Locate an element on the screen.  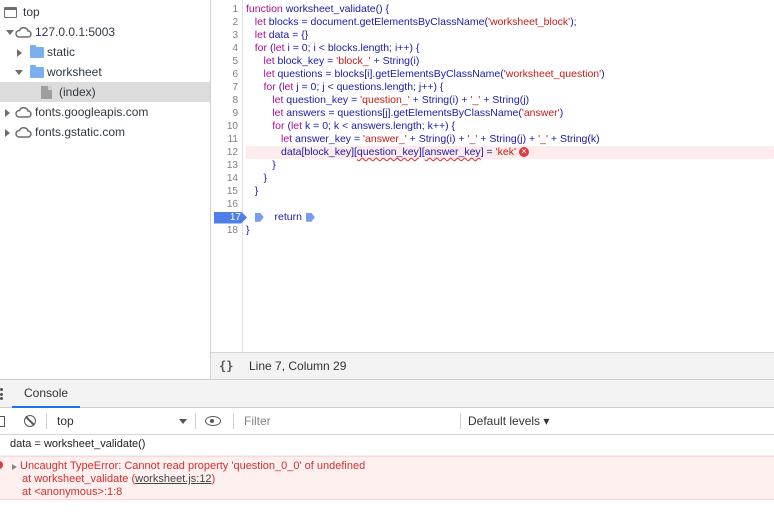
line-number: 10 is located at coordinates (223, 126).